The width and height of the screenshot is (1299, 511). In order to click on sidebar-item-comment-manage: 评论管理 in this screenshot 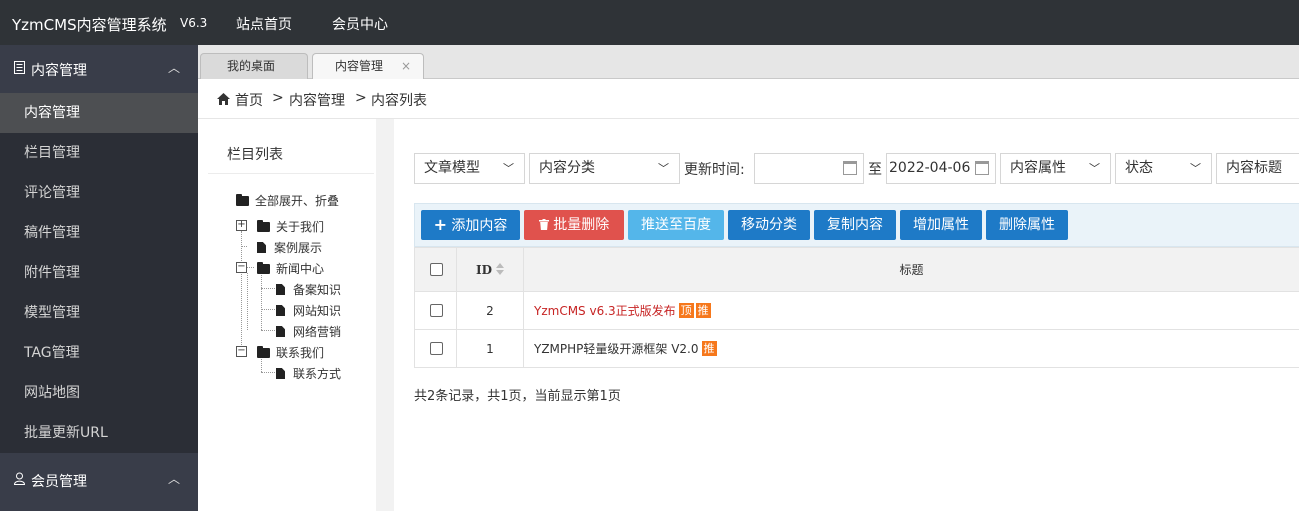, I will do `click(99, 193)`.